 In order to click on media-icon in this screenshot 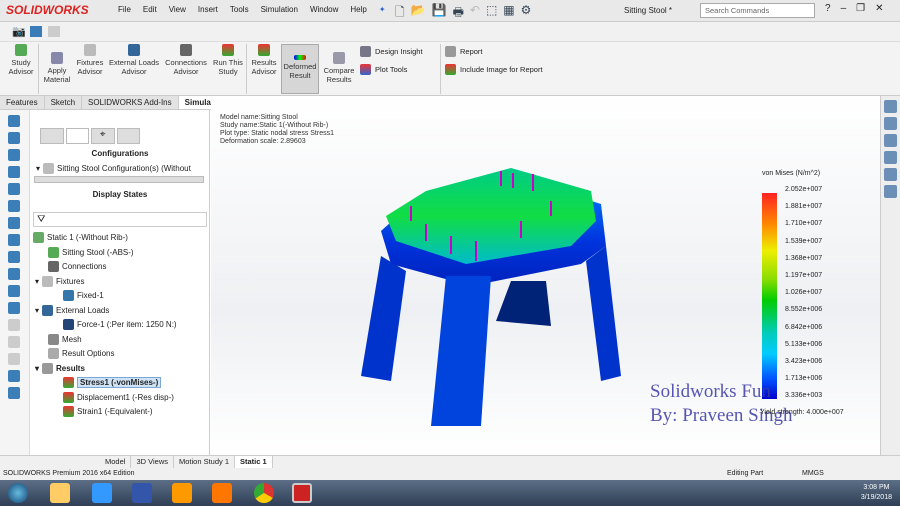, I will do `click(222, 493)`.